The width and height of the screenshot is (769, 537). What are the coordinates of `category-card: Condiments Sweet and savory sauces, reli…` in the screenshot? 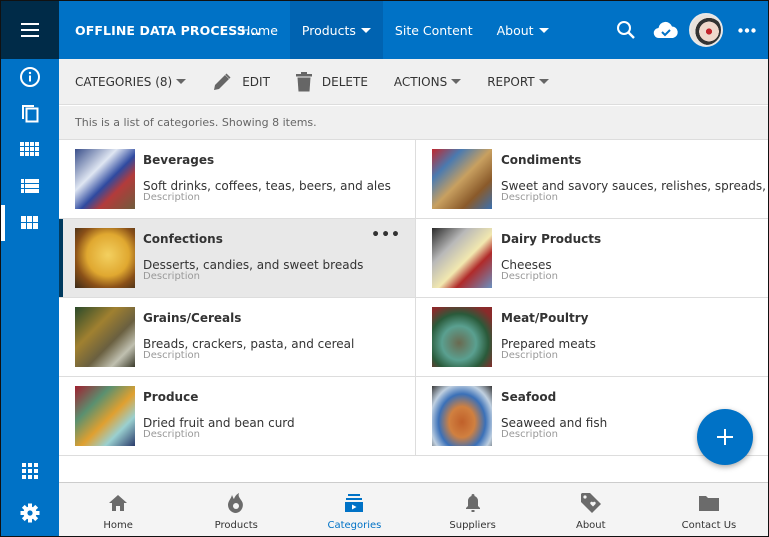 It's located at (591, 179).